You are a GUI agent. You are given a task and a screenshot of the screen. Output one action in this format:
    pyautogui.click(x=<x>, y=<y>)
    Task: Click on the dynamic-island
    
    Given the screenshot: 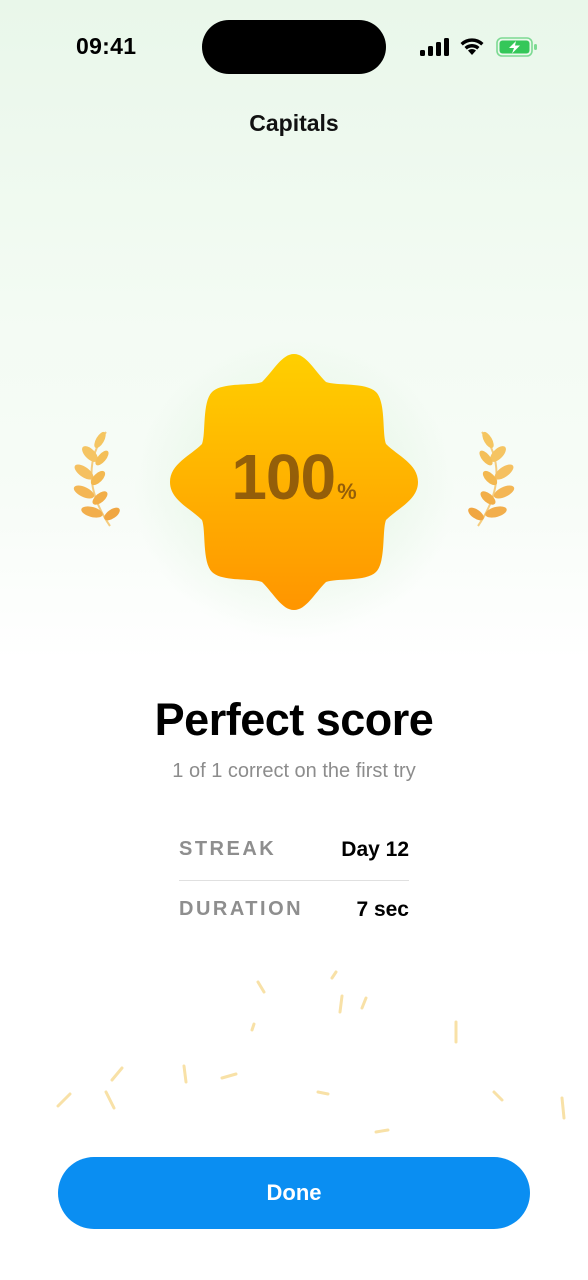 What is the action you would take?
    pyautogui.click(x=294, y=47)
    